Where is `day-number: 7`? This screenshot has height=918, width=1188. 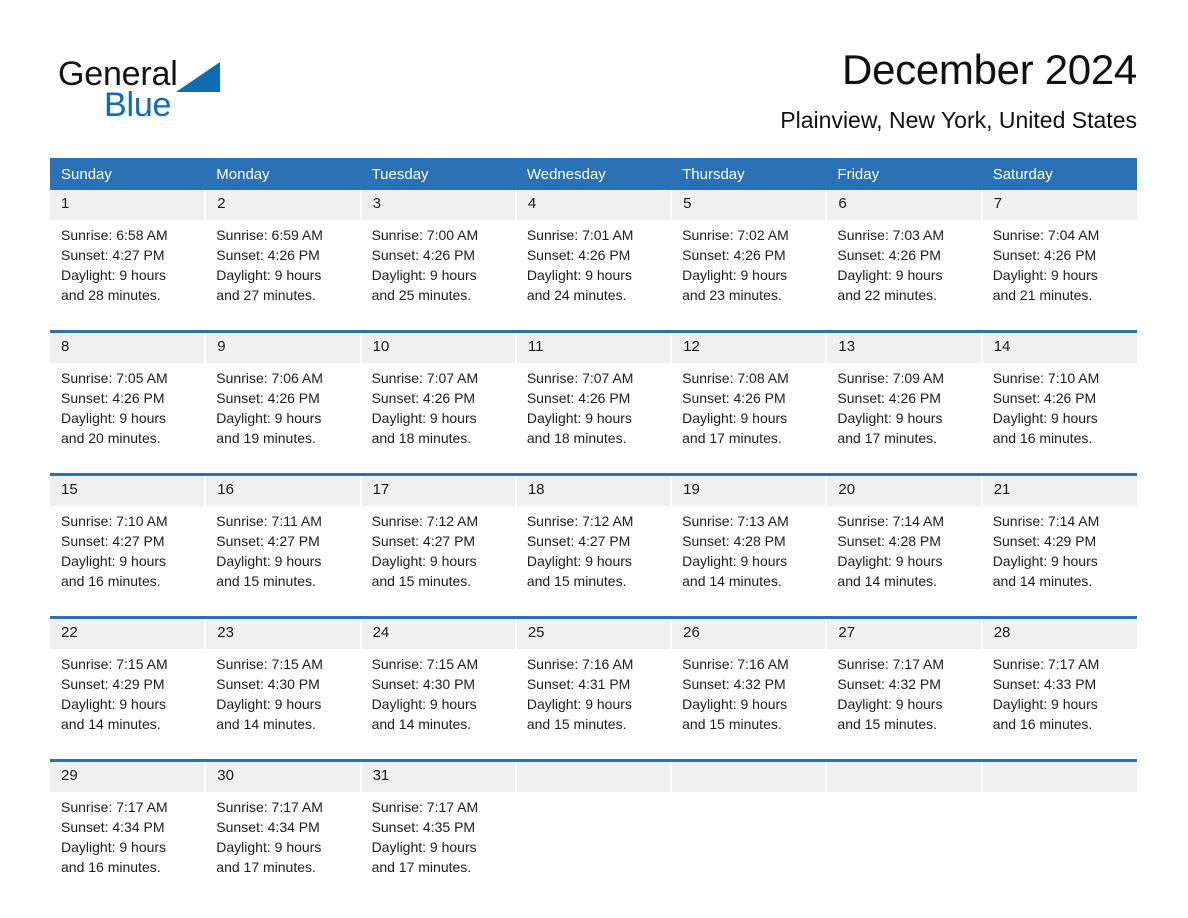 day-number: 7 is located at coordinates (1058, 205).